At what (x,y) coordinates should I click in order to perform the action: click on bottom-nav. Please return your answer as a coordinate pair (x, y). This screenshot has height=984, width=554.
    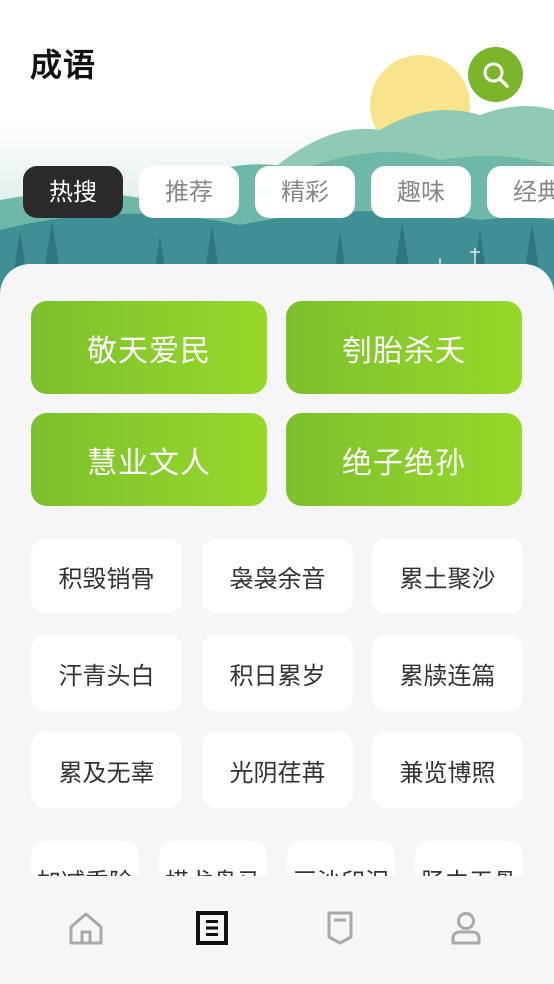
    Looking at the image, I should click on (277, 930).